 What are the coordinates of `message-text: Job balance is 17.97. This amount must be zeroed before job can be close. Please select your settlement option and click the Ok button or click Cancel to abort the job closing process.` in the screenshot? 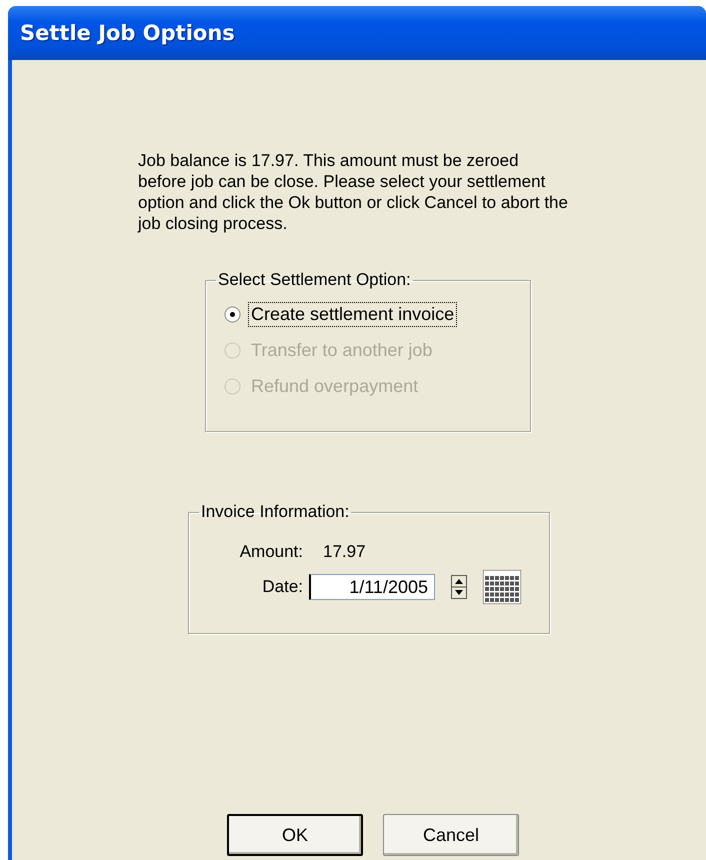 It's located at (353, 192).